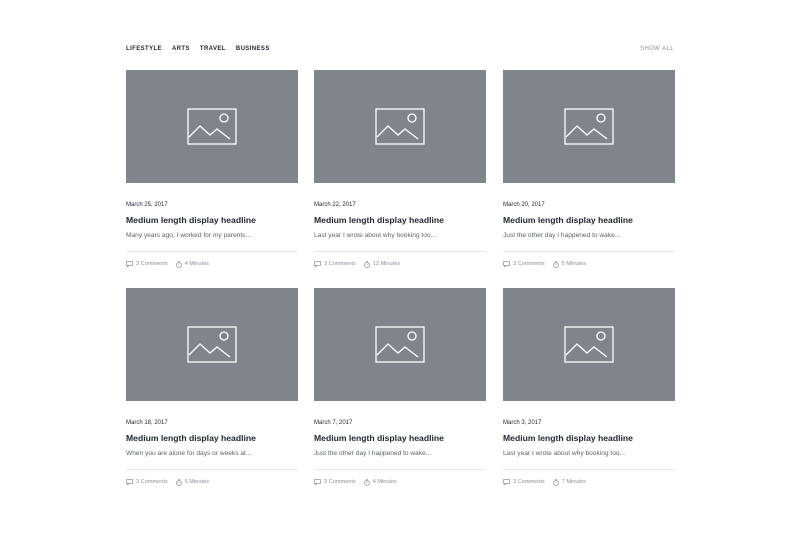 This screenshot has height=534, width=800. I want to click on filter-lifestyle: LIFESTYLE, so click(144, 49).